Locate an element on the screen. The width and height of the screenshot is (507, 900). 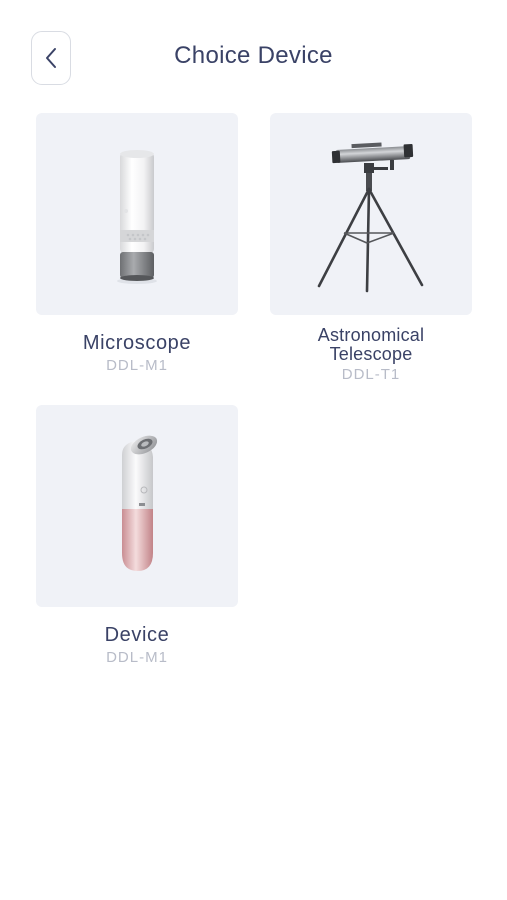
device-card-microscope: Microscope DDL-M1 is located at coordinates (137, 244).